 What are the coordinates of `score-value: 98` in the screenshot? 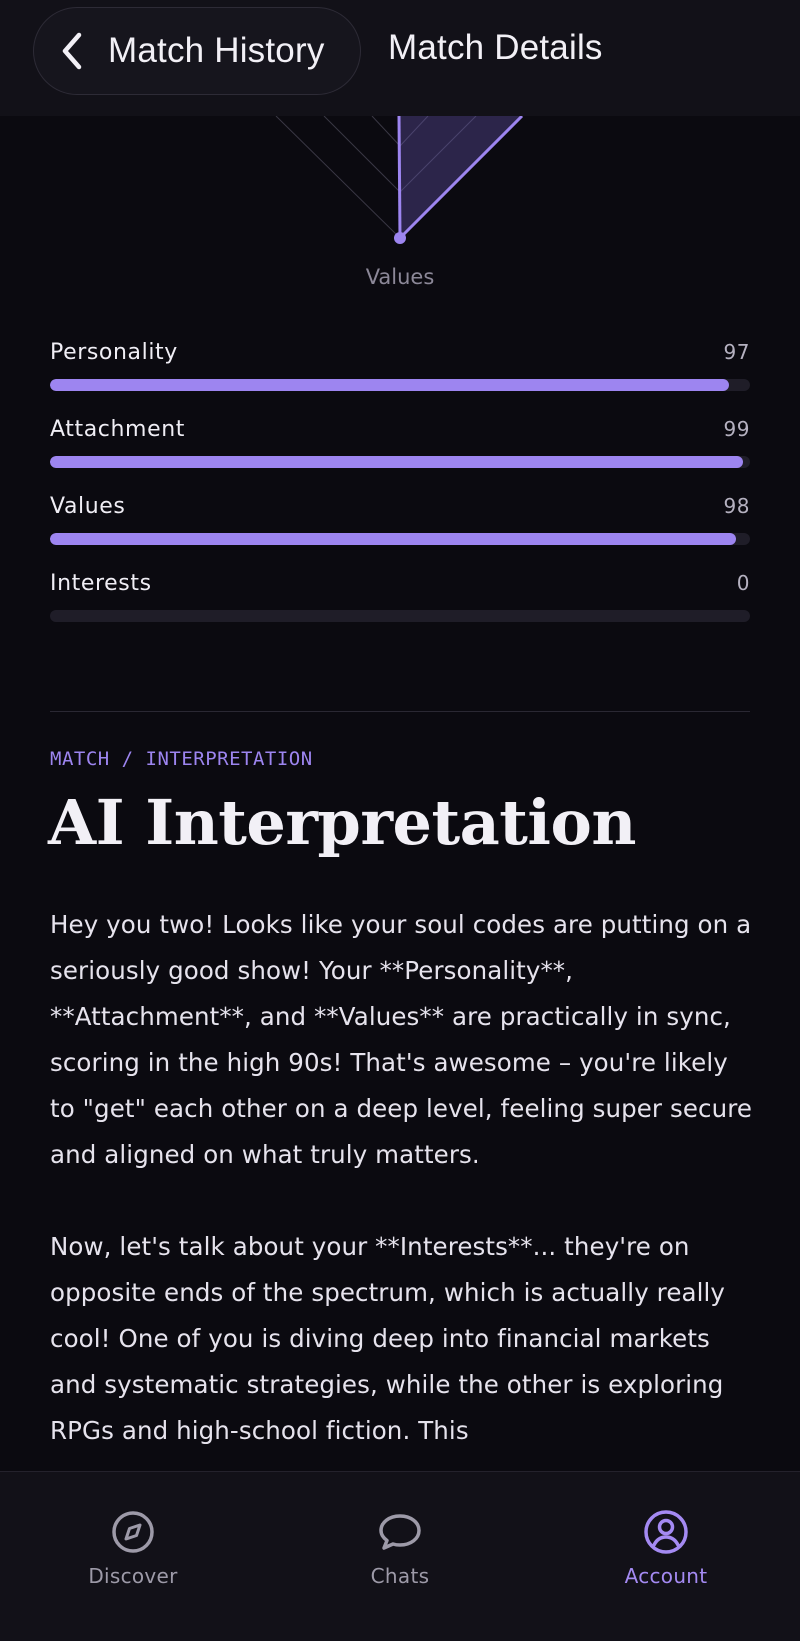 It's located at (736, 506).